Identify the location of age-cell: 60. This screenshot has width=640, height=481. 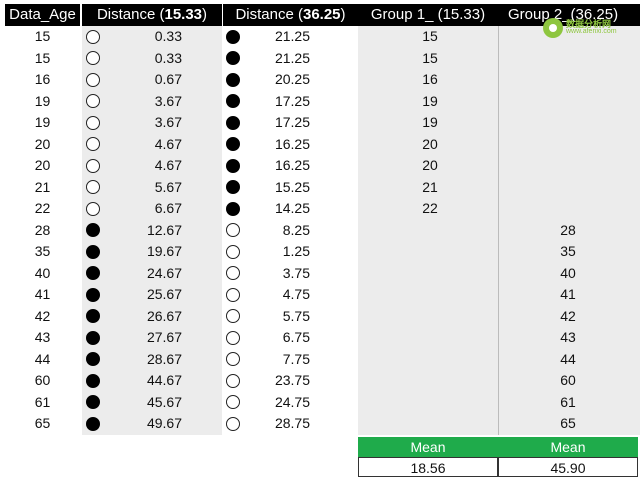
(42, 381).